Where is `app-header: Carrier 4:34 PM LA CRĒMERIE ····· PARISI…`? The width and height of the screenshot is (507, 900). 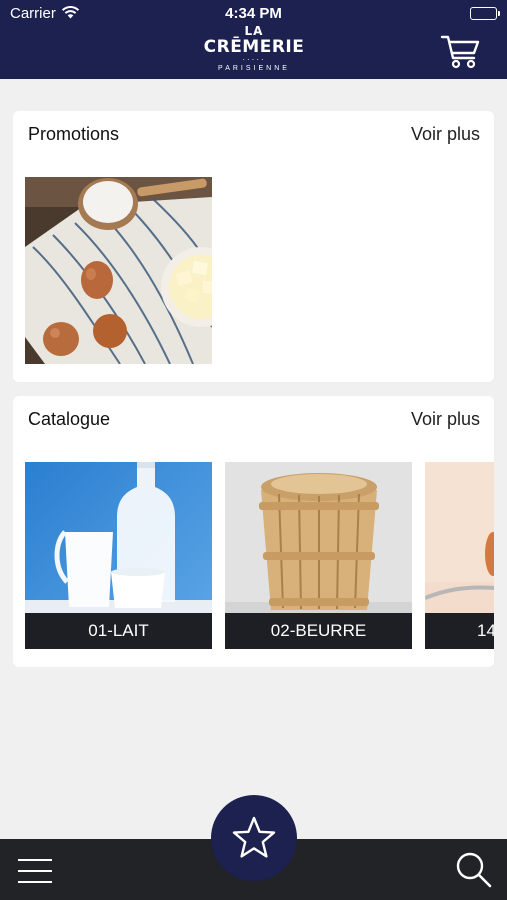 app-header: Carrier 4:34 PM LA CRĒMERIE ····· PARISI… is located at coordinates (253, 39).